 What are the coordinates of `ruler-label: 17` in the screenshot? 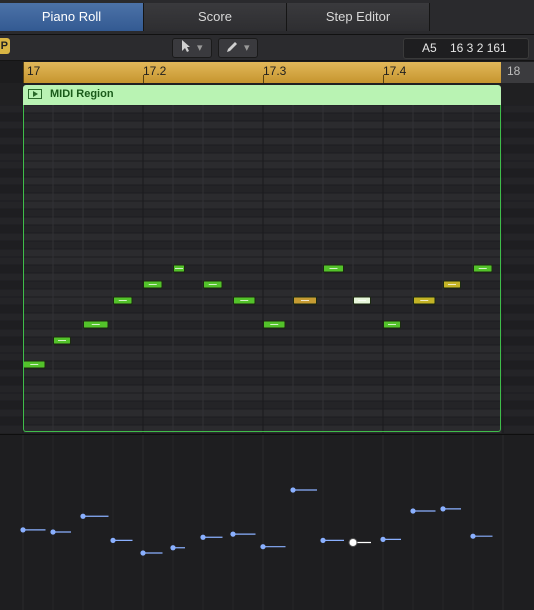 It's located at (34, 71).